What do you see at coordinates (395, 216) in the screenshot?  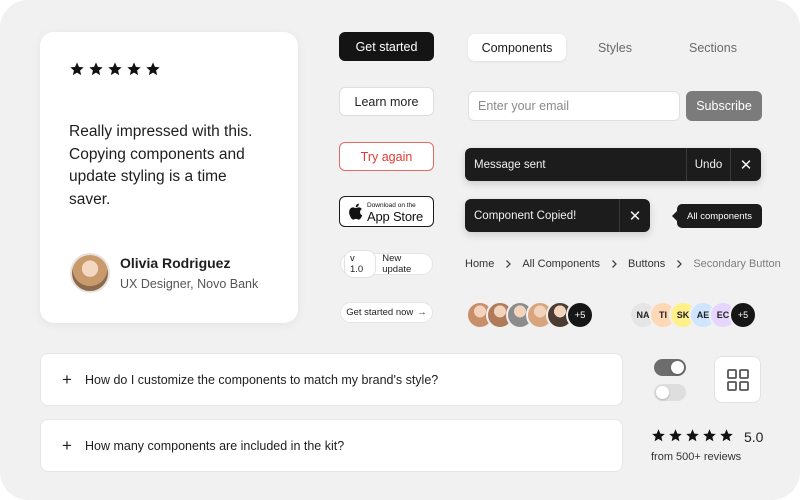 I see `app-store-label: App Store` at bounding box center [395, 216].